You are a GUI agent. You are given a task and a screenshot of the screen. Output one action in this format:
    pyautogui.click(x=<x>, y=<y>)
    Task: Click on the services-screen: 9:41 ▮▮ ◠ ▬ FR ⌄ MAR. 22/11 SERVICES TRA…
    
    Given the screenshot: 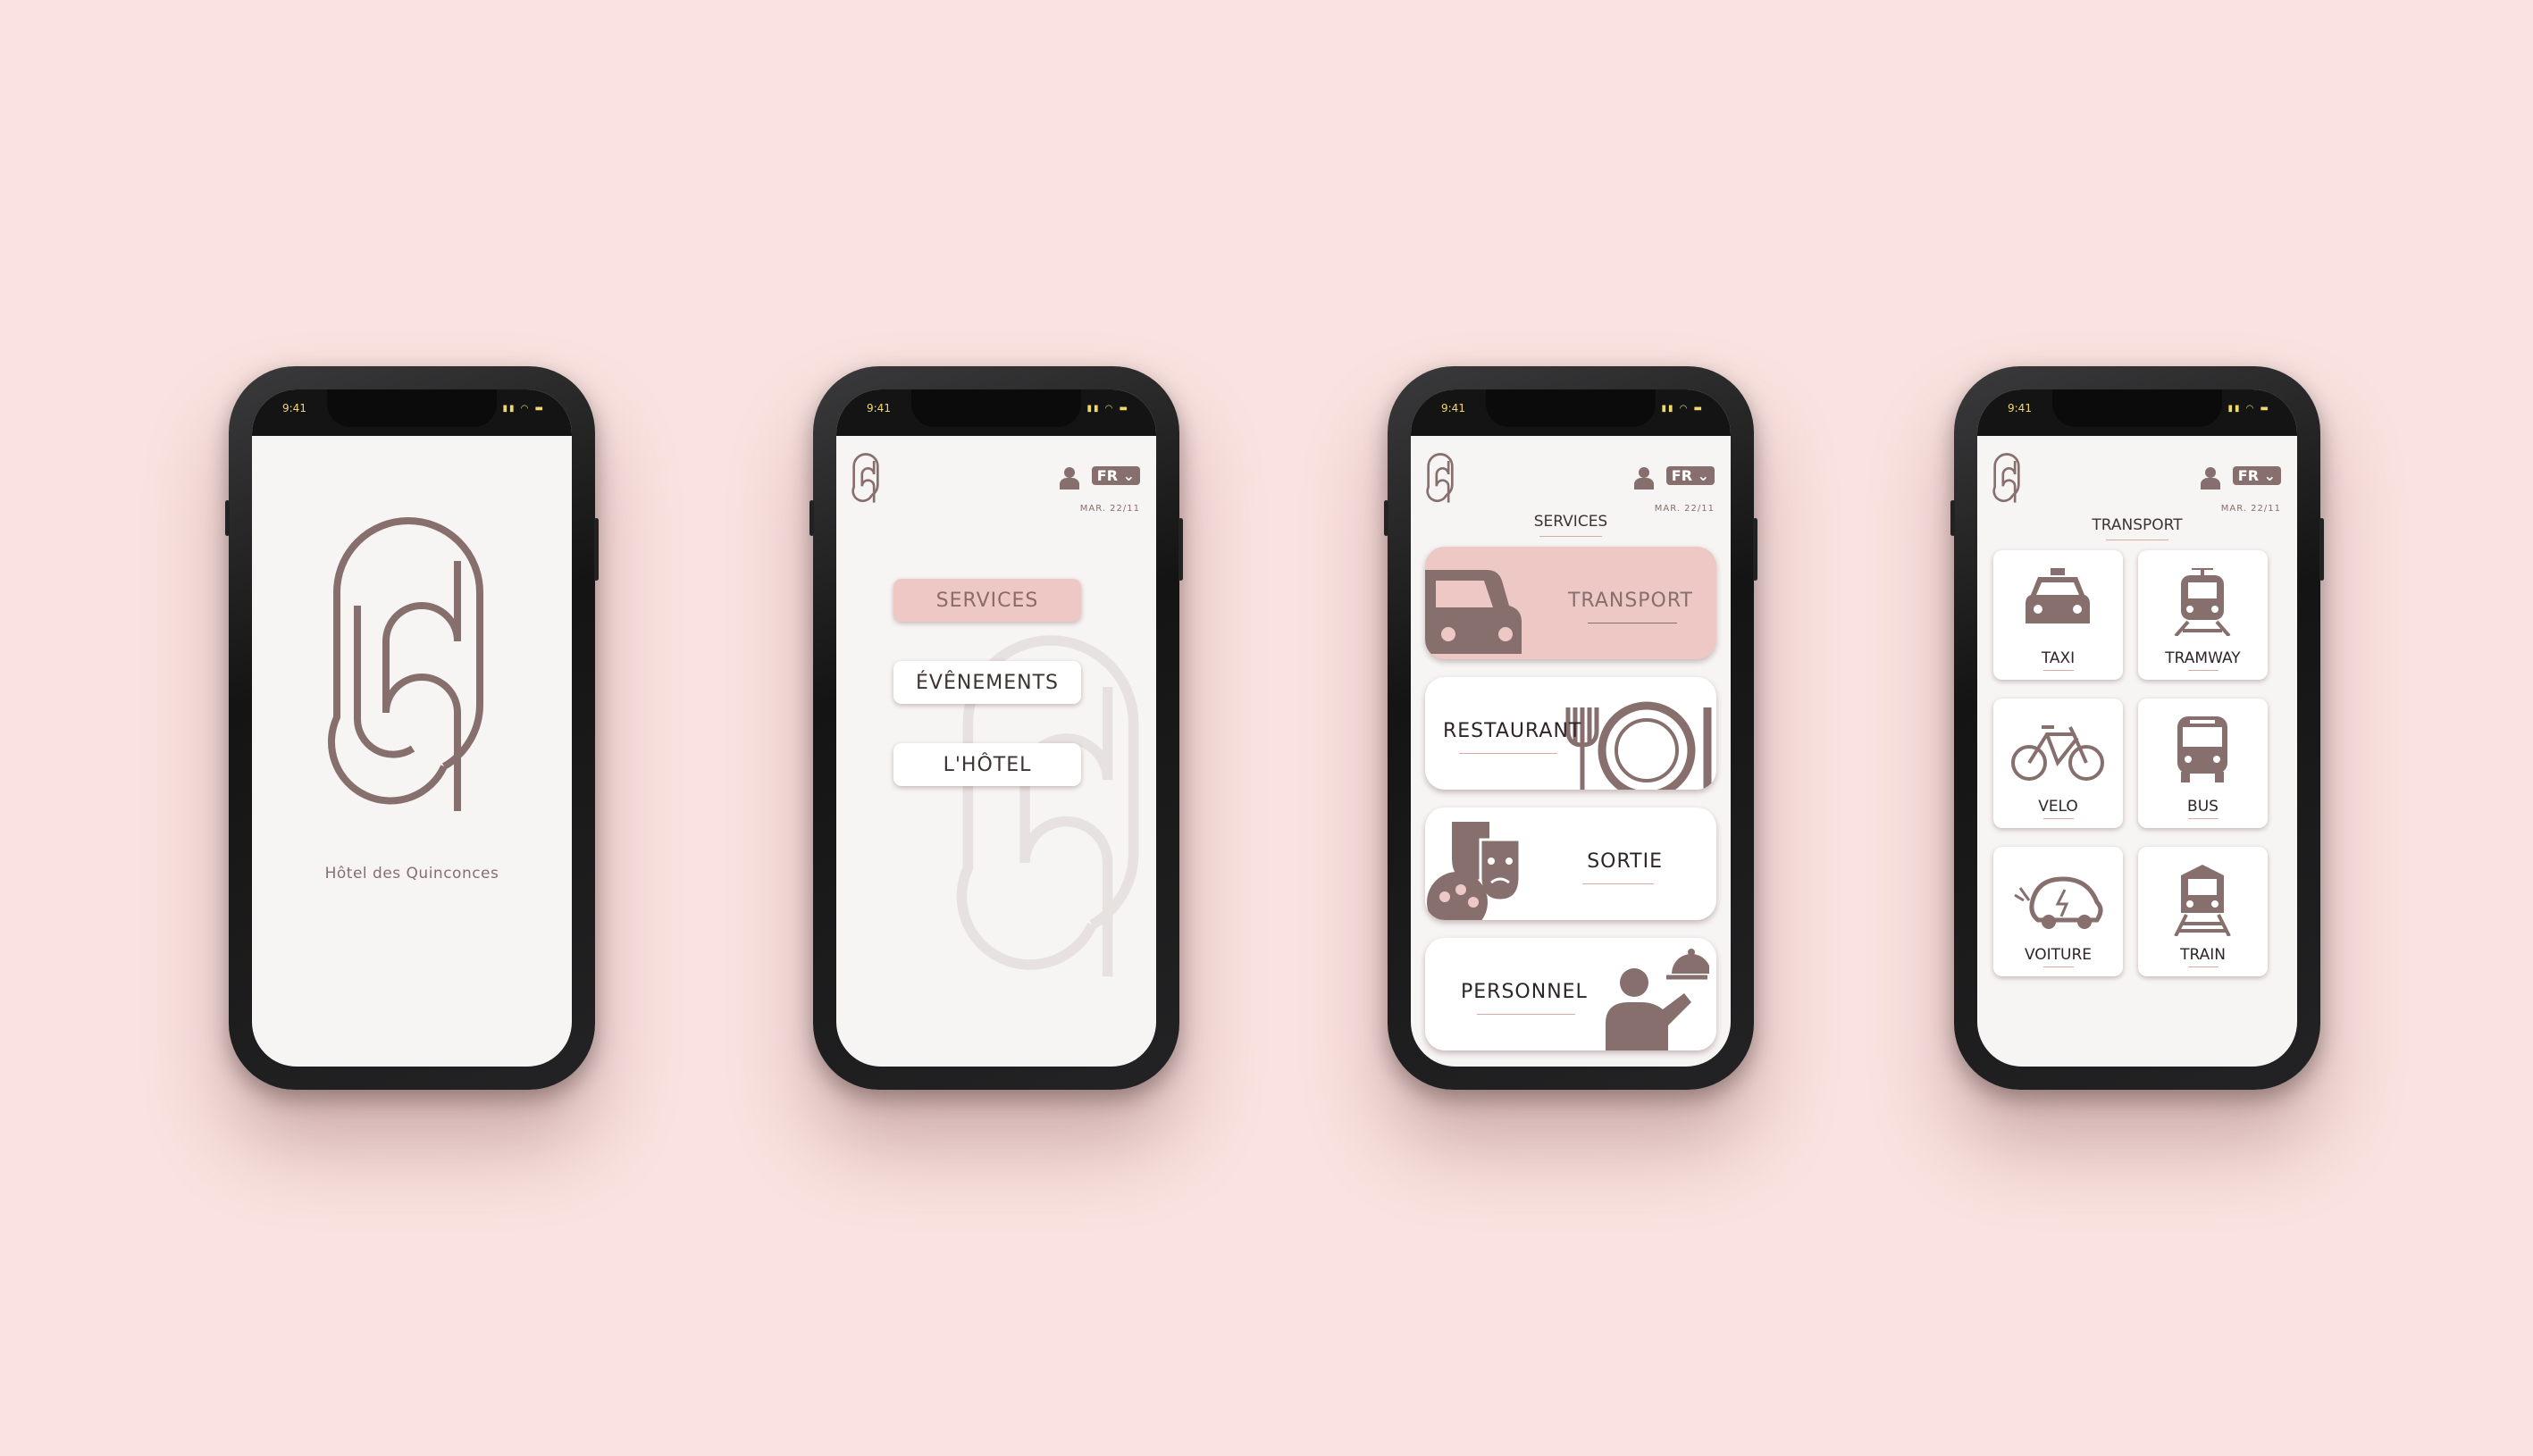 What is the action you would take?
    pyautogui.click(x=1571, y=728)
    